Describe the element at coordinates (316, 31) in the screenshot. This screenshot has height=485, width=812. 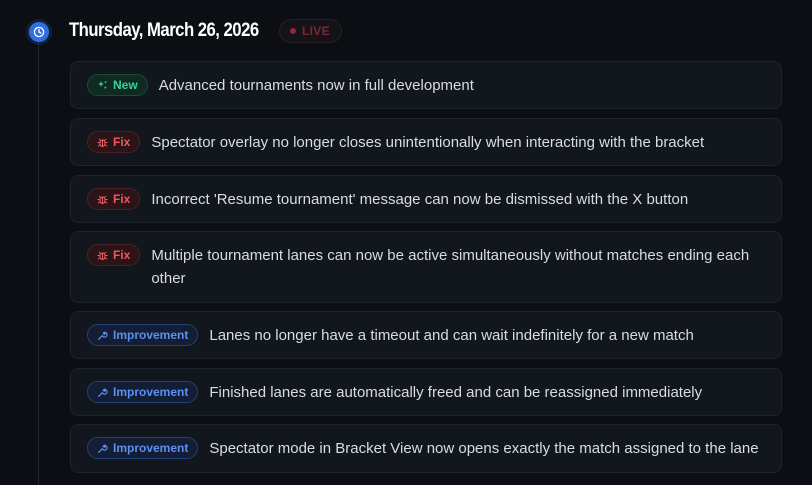
I see `live-label: LIVE` at that location.